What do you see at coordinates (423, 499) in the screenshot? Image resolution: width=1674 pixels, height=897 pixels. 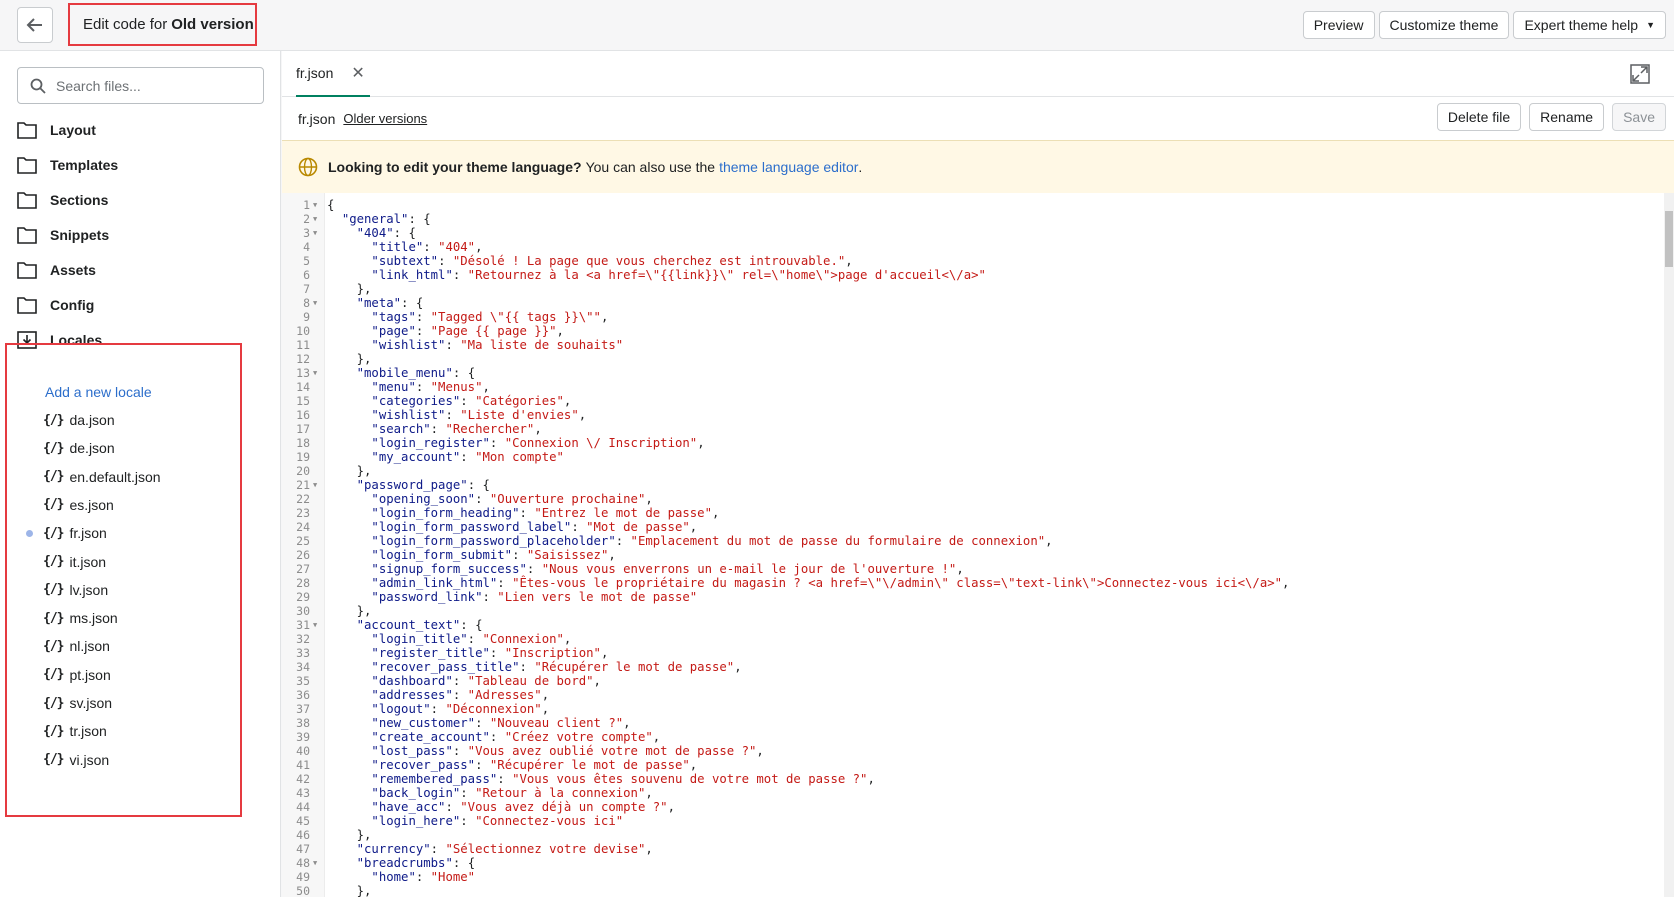 I see `json-key: "opening_soon"` at bounding box center [423, 499].